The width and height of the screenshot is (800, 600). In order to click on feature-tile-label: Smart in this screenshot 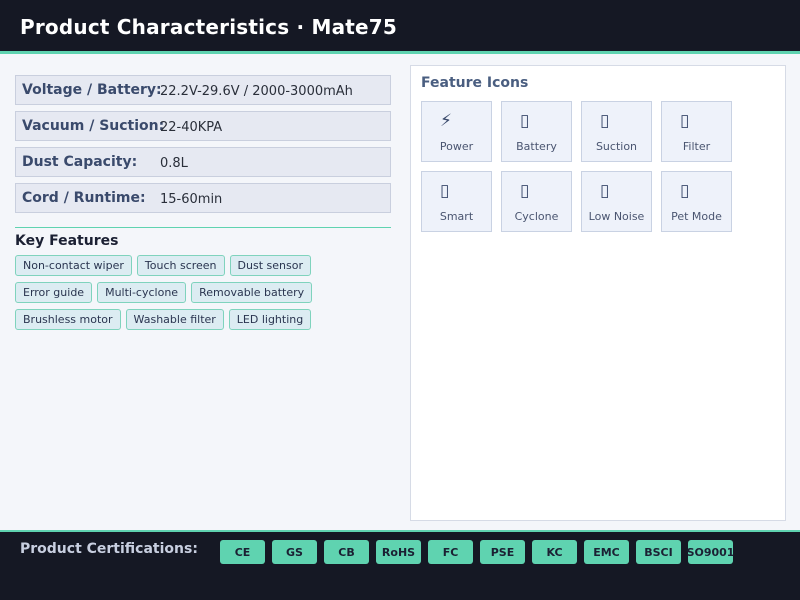, I will do `click(456, 216)`.